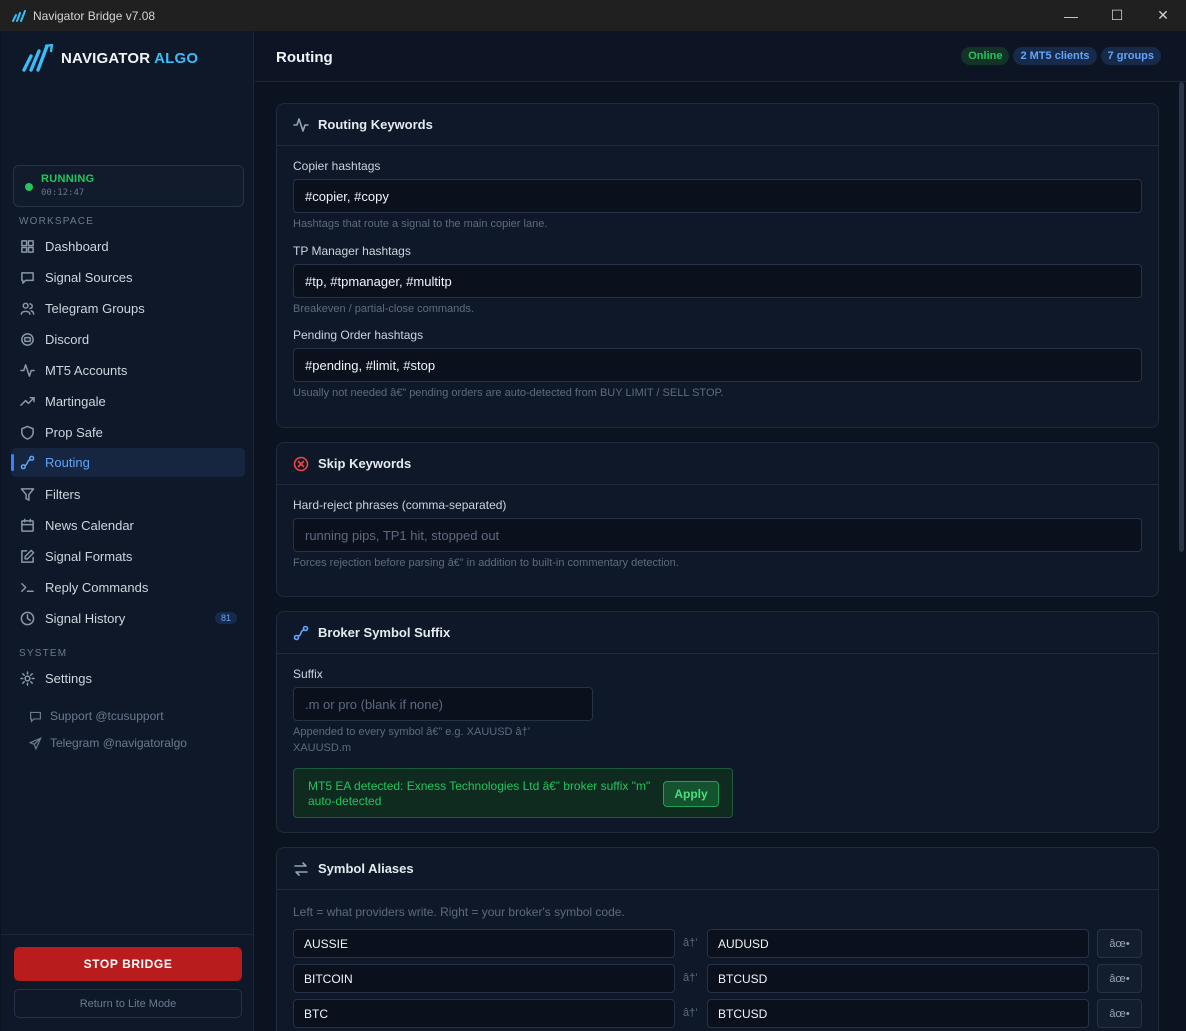  I want to click on navigator-logo-icon, so click(38, 58).